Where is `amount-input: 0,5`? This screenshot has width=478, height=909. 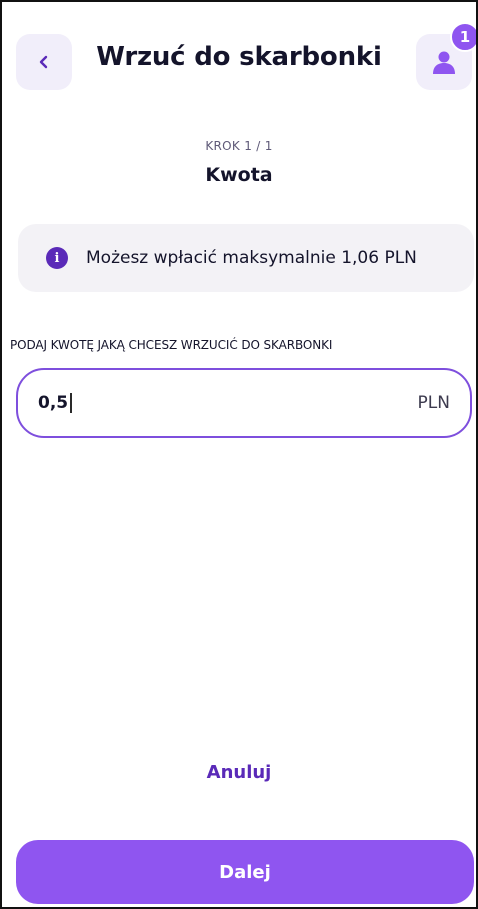 amount-input: 0,5 is located at coordinates (228, 403).